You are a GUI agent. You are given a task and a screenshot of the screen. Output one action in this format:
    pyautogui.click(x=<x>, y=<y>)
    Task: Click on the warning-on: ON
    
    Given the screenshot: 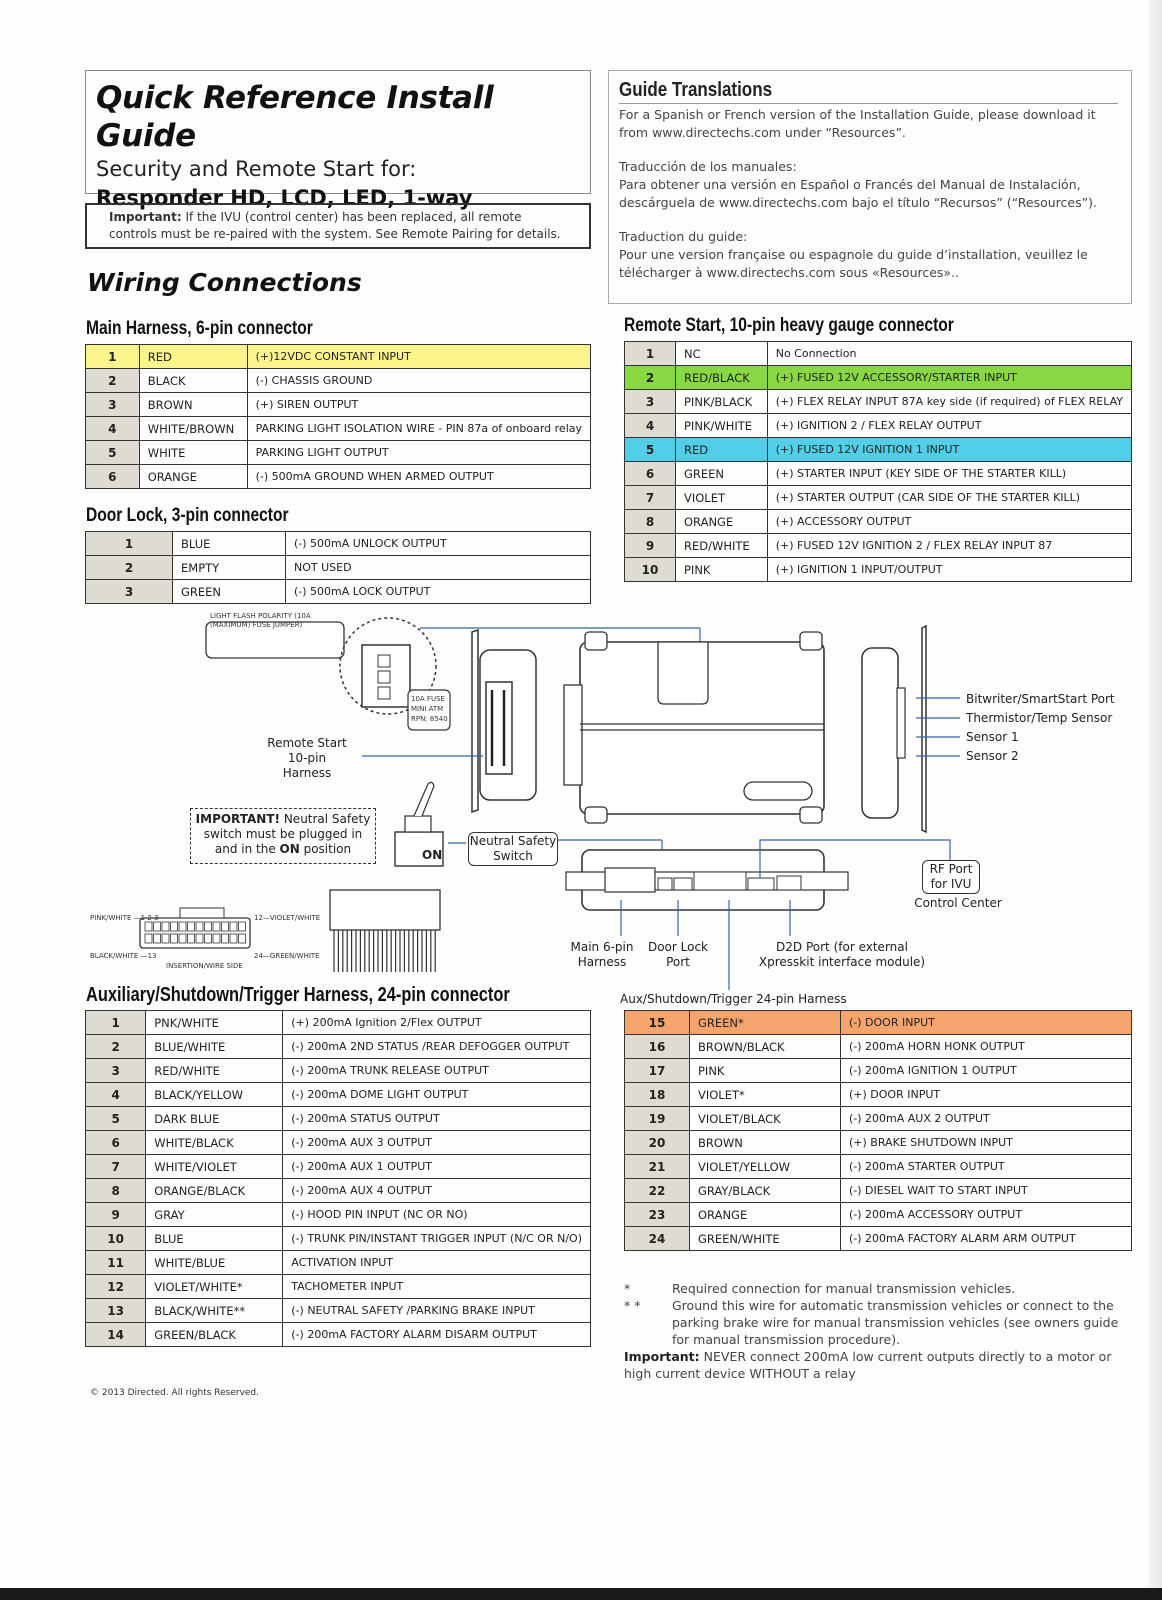 What is the action you would take?
    pyautogui.click(x=289, y=849)
    